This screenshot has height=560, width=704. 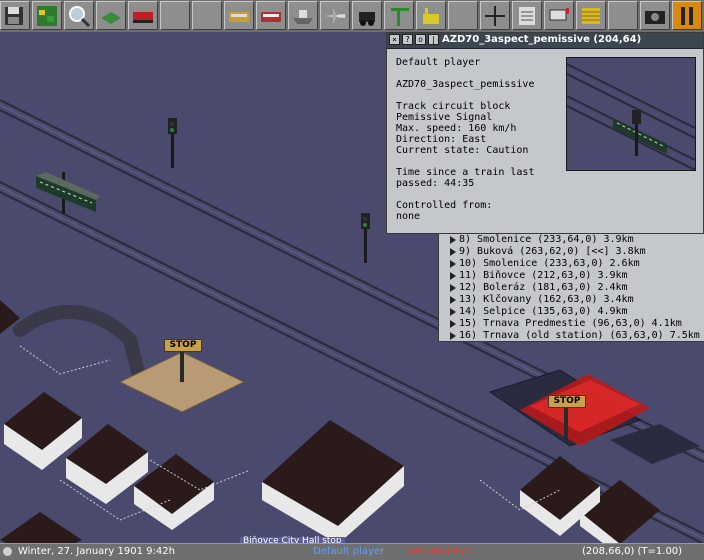 I want to click on coins-icon, so click(x=591, y=16).